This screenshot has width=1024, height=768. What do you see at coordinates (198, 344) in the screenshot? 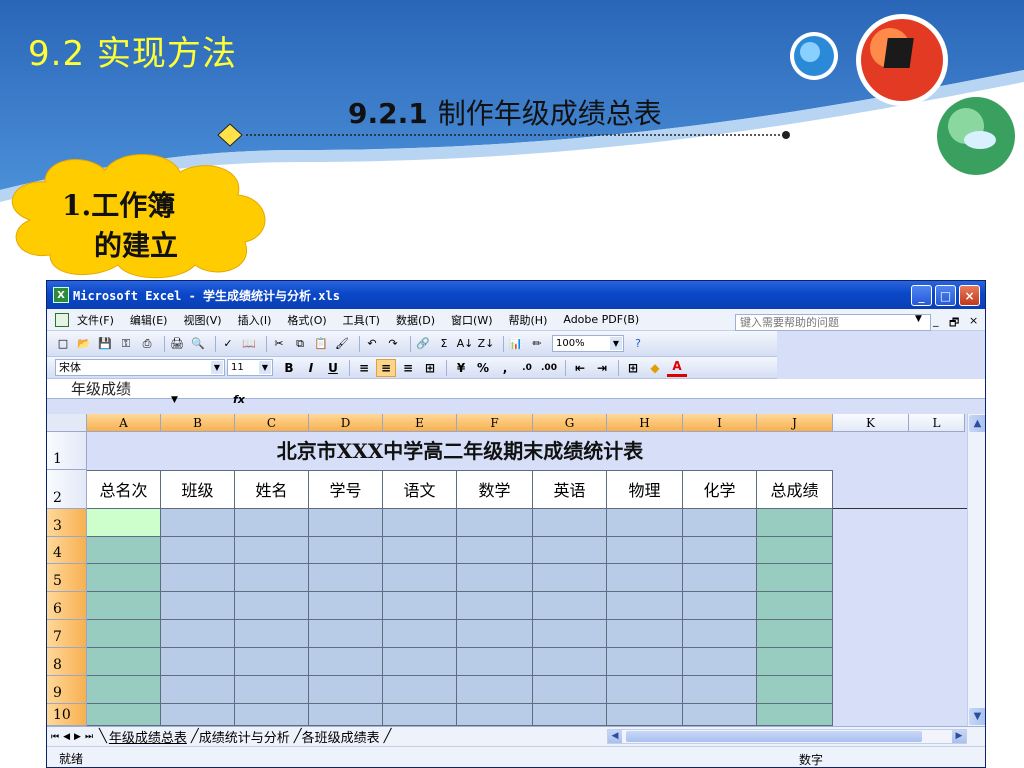
I see `preview-icon: 🔍` at bounding box center [198, 344].